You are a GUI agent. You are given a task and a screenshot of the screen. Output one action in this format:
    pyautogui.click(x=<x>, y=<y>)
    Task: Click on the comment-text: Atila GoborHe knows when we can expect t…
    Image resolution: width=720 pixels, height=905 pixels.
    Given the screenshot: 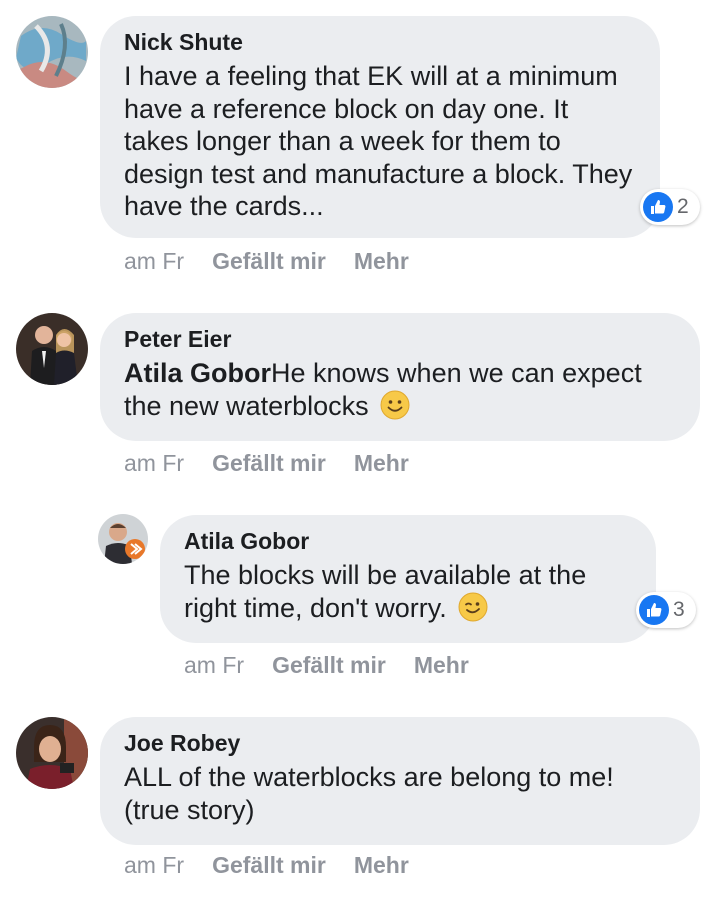 What is the action you would take?
    pyautogui.click(x=400, y=389)
    